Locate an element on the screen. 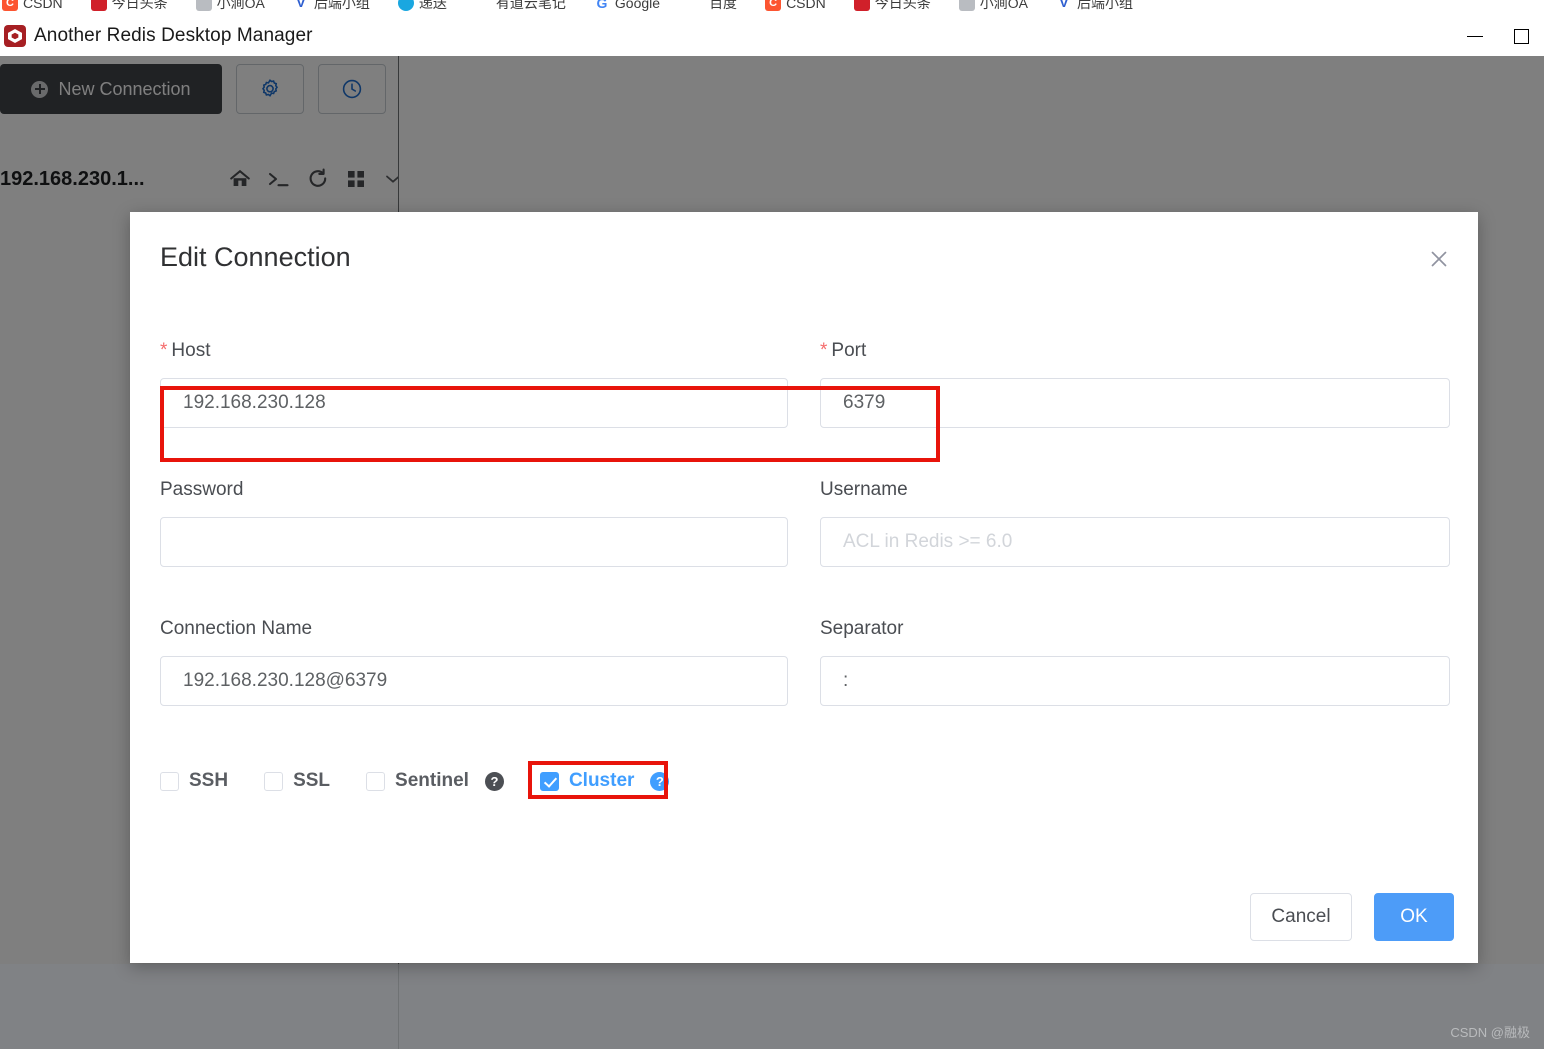 The width and height of the screenshot is (1544, 1049). username-input is located at coordinates (1135, 542).